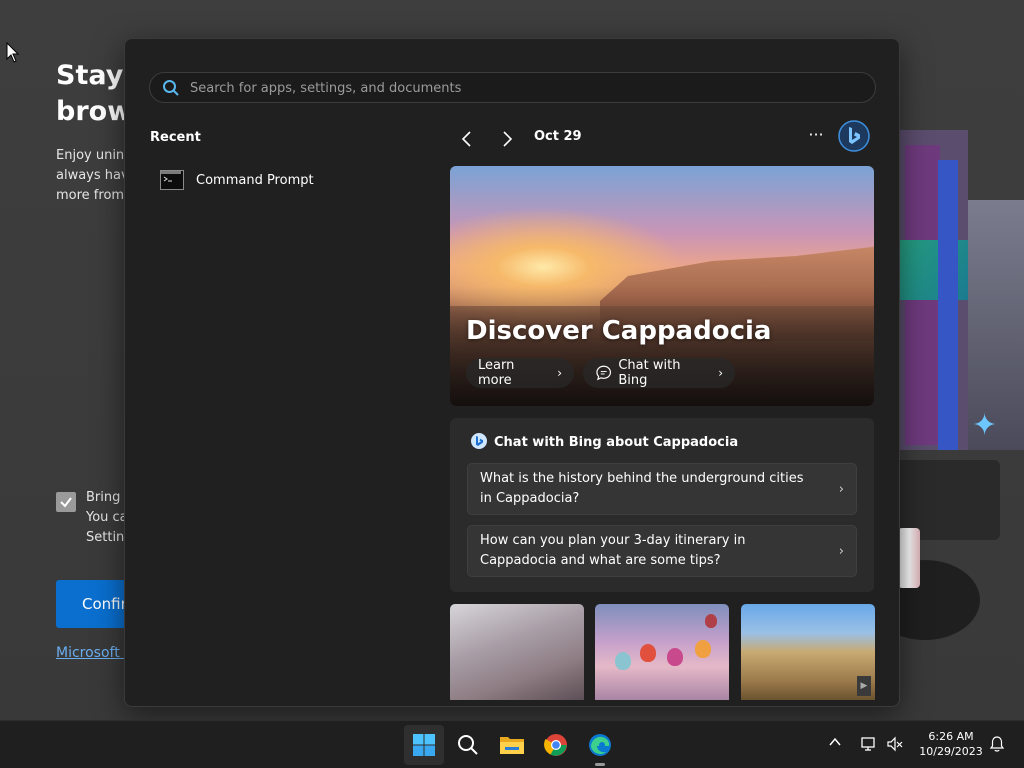 This screenshot has height=768, width=1024. What do you see at coordinates (467, 139) in the screenshot?
I see `chevron-left-icon` at bounding box center [467, 139].